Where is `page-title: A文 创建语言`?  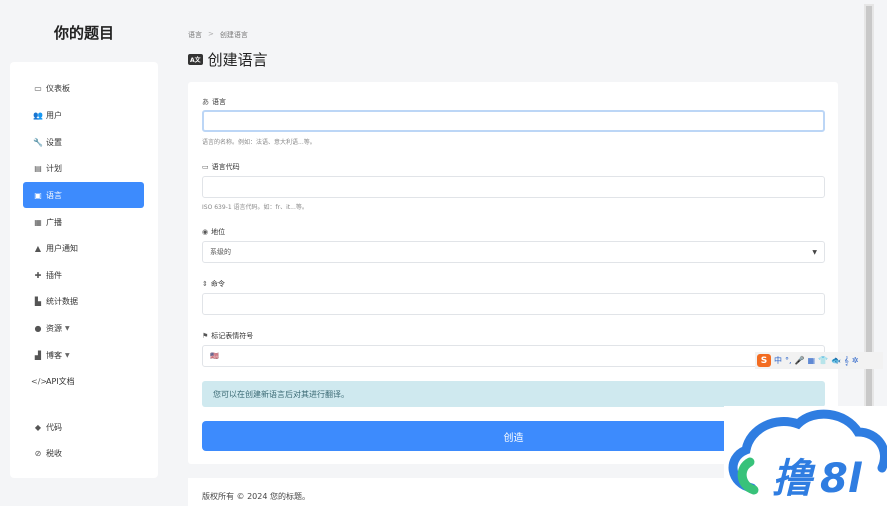
page-title: A文 创建语言 is located at coordinates (228, 59).